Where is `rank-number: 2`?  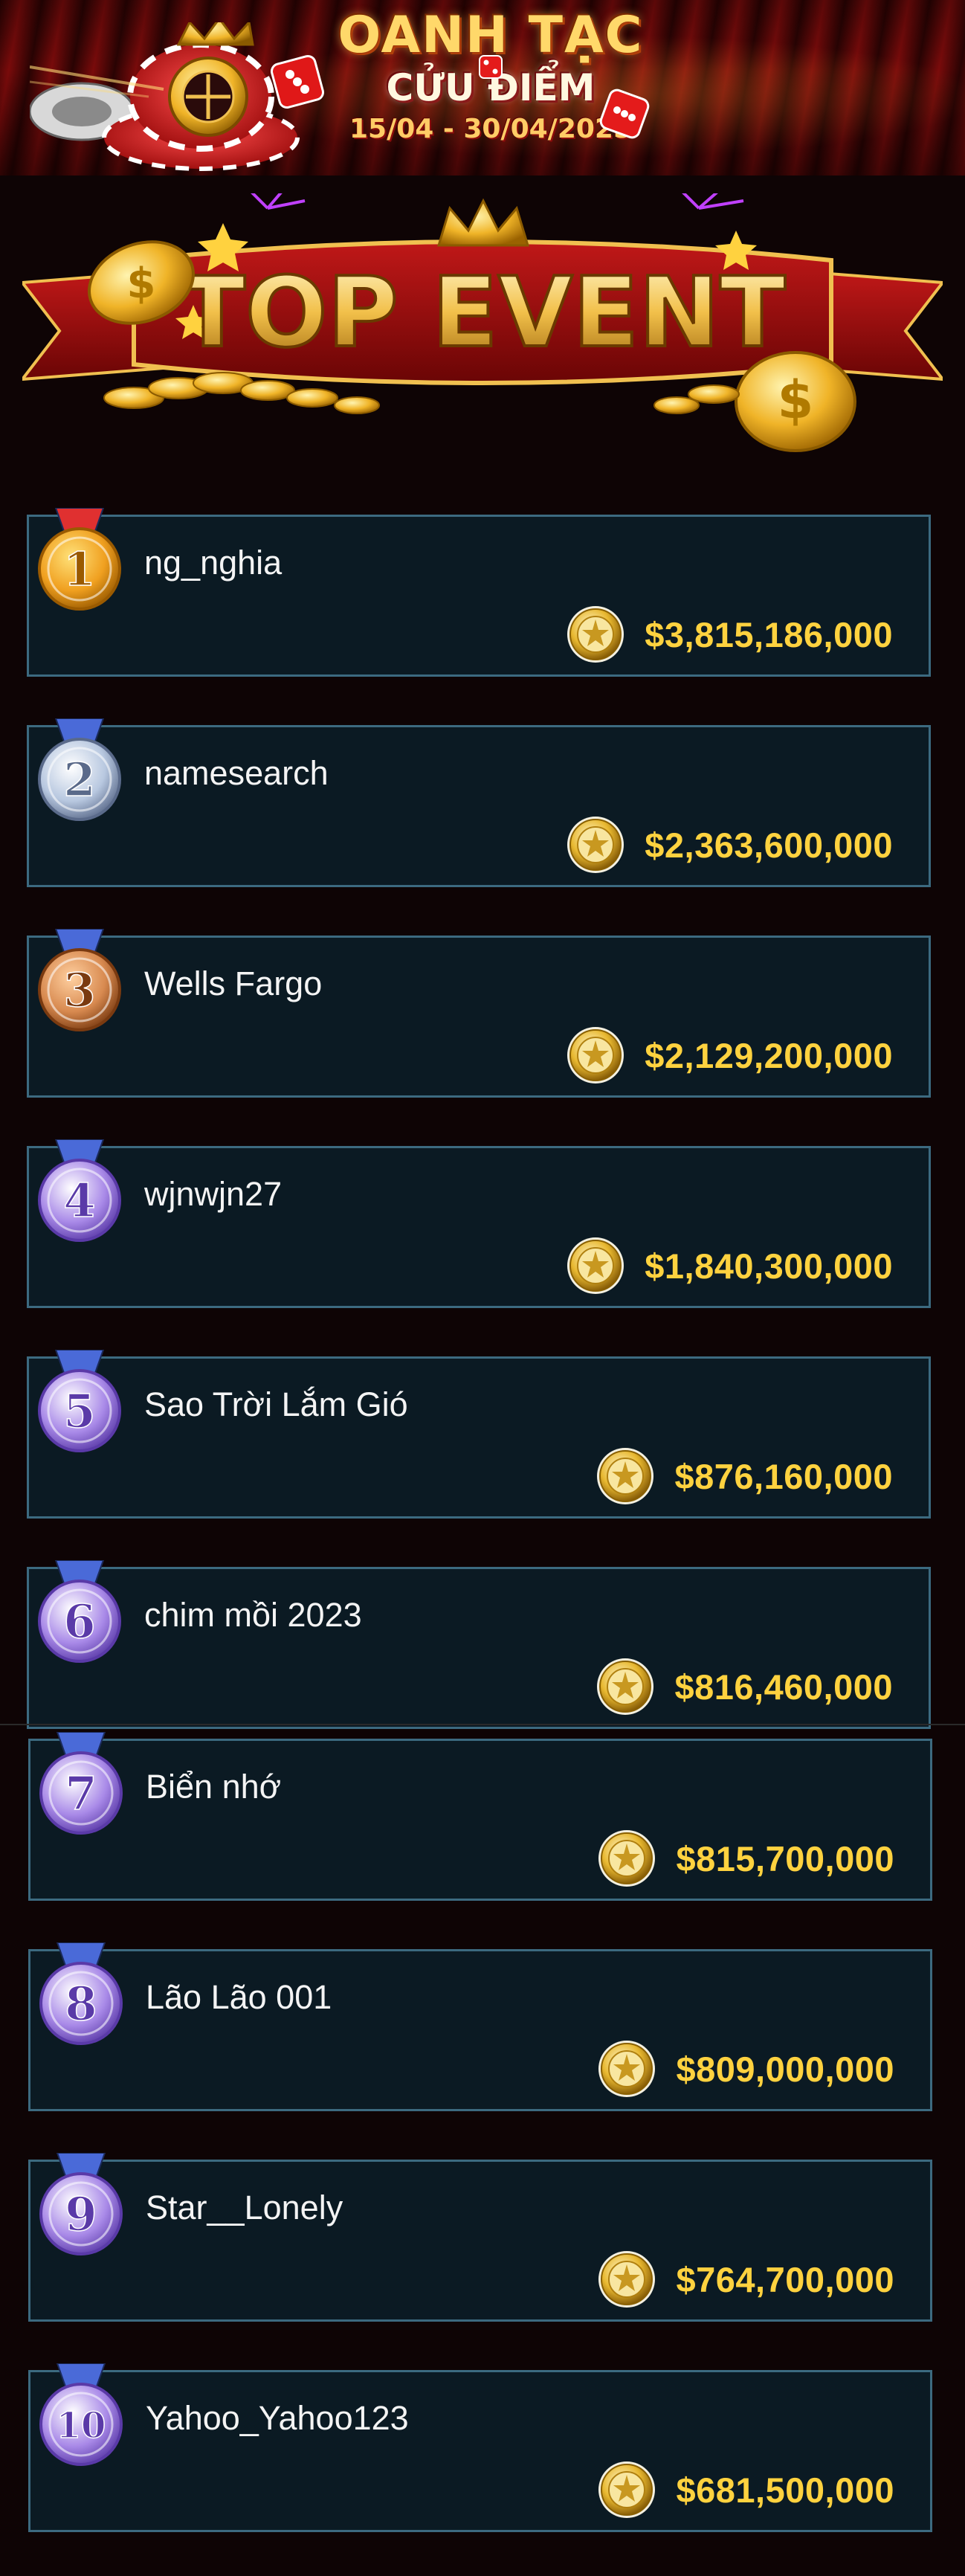 rank-number: 2 is located at coordinates (79, 780).